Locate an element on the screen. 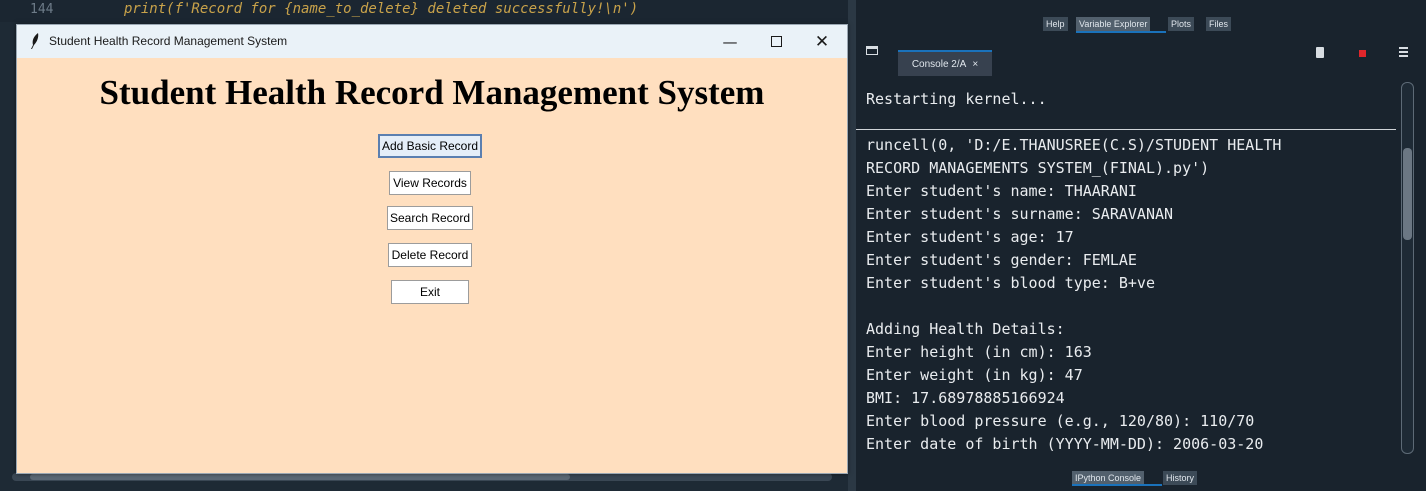 The image size is (1426, 491). console-line: Enter student's blood type: B+ve is located at coordinates (1010, 283).